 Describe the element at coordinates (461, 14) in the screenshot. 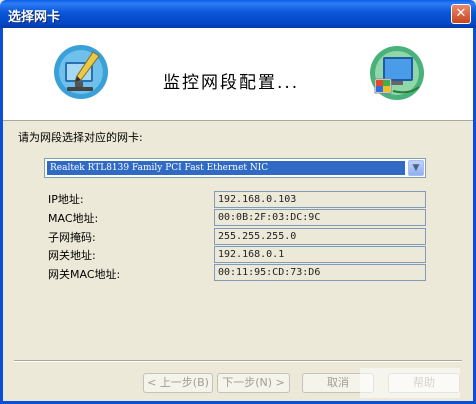

I see `close-button: ✕` at that location.